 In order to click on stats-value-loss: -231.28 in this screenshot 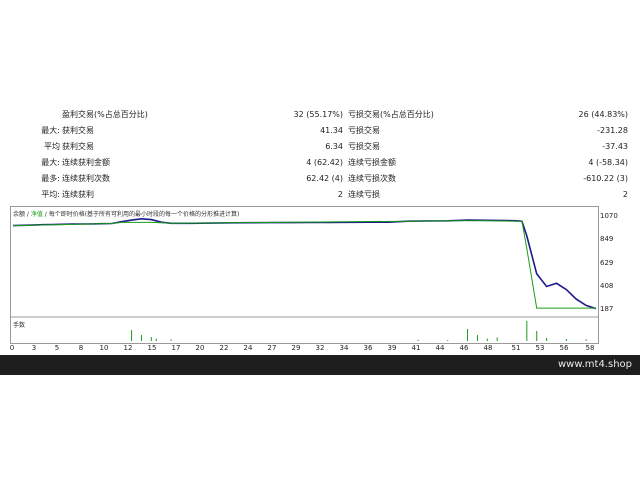, I will do `click(612, 130)`.